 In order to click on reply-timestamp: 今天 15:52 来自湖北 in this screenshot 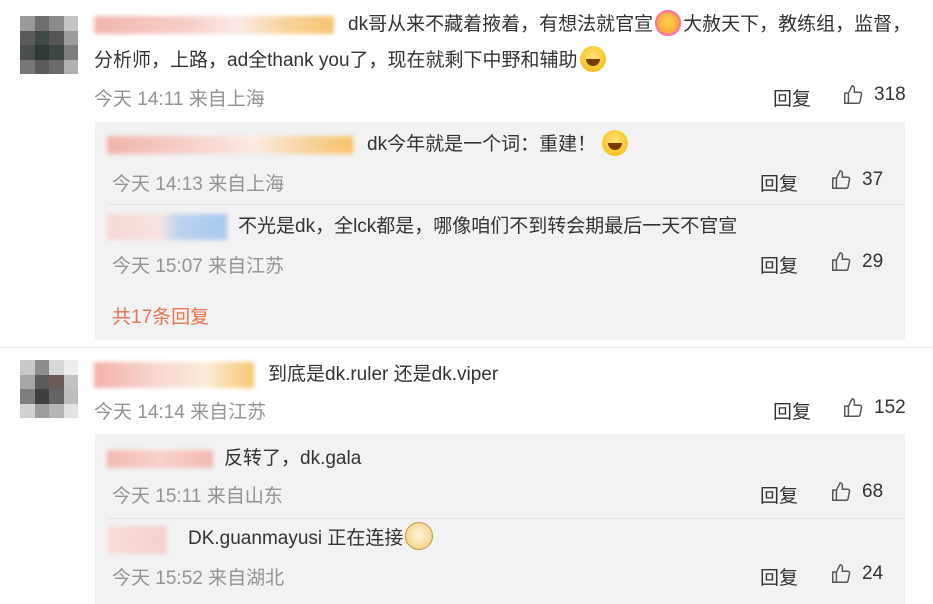, I will do `click(198, 578)`.